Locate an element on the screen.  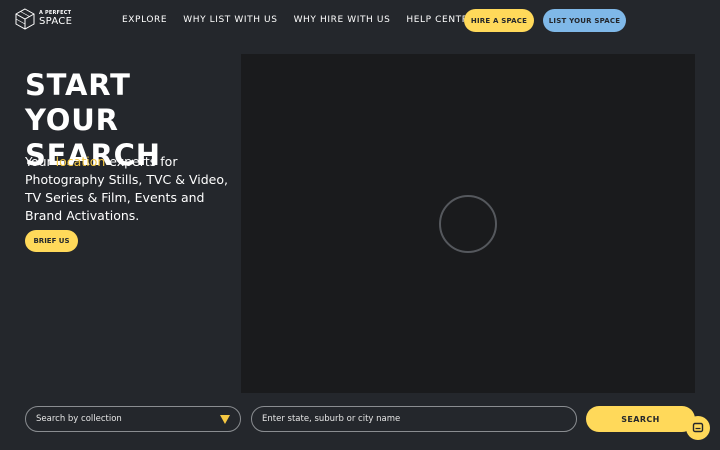
logo: A PERFECT SPACE is located at coordinates (44, 19).